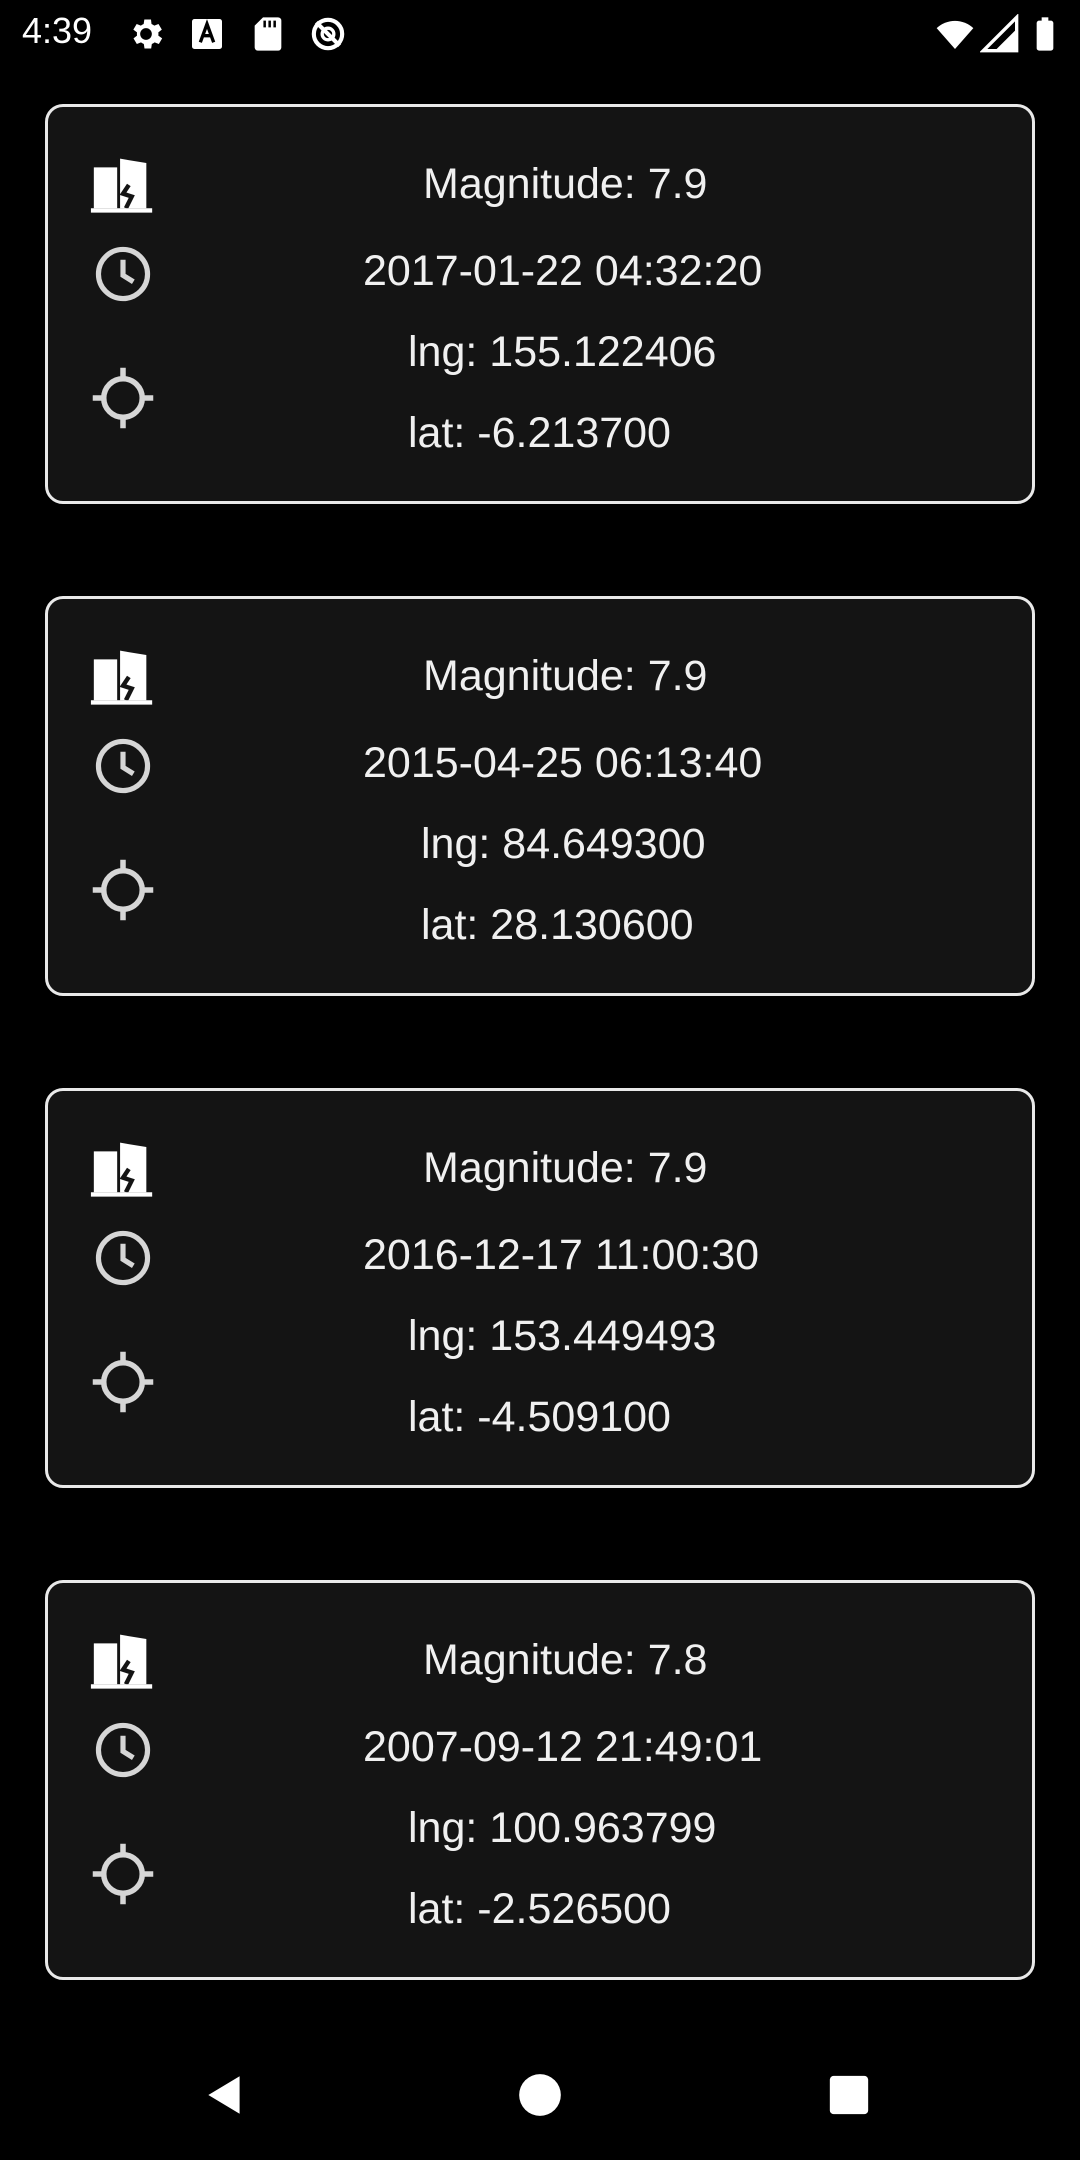 This screenshot has width=1080, height=2160. What do you see at coordinates (562, 1828) in the screenshot?
I see `longitude-label: lng: 100.963799` at bounding box center [562, 1828].